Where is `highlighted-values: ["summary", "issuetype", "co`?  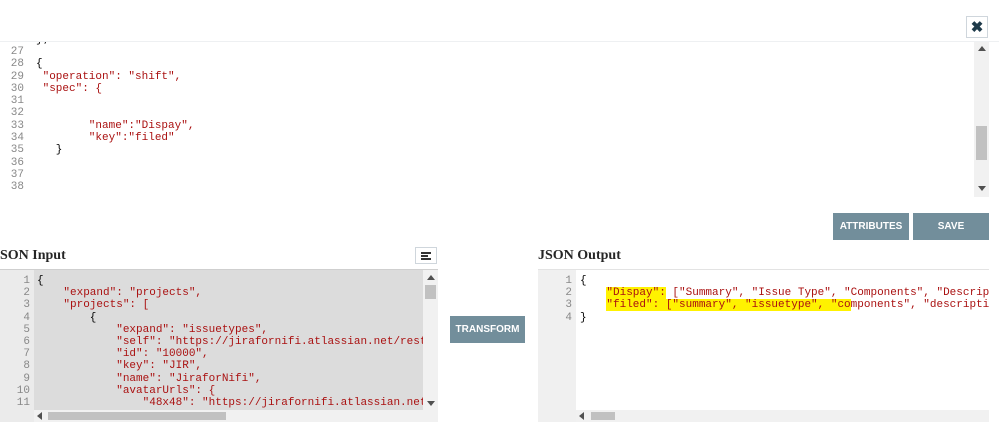
highlighted-values: ["summary", "issuetype", "co is located at coordinates (755, 305).